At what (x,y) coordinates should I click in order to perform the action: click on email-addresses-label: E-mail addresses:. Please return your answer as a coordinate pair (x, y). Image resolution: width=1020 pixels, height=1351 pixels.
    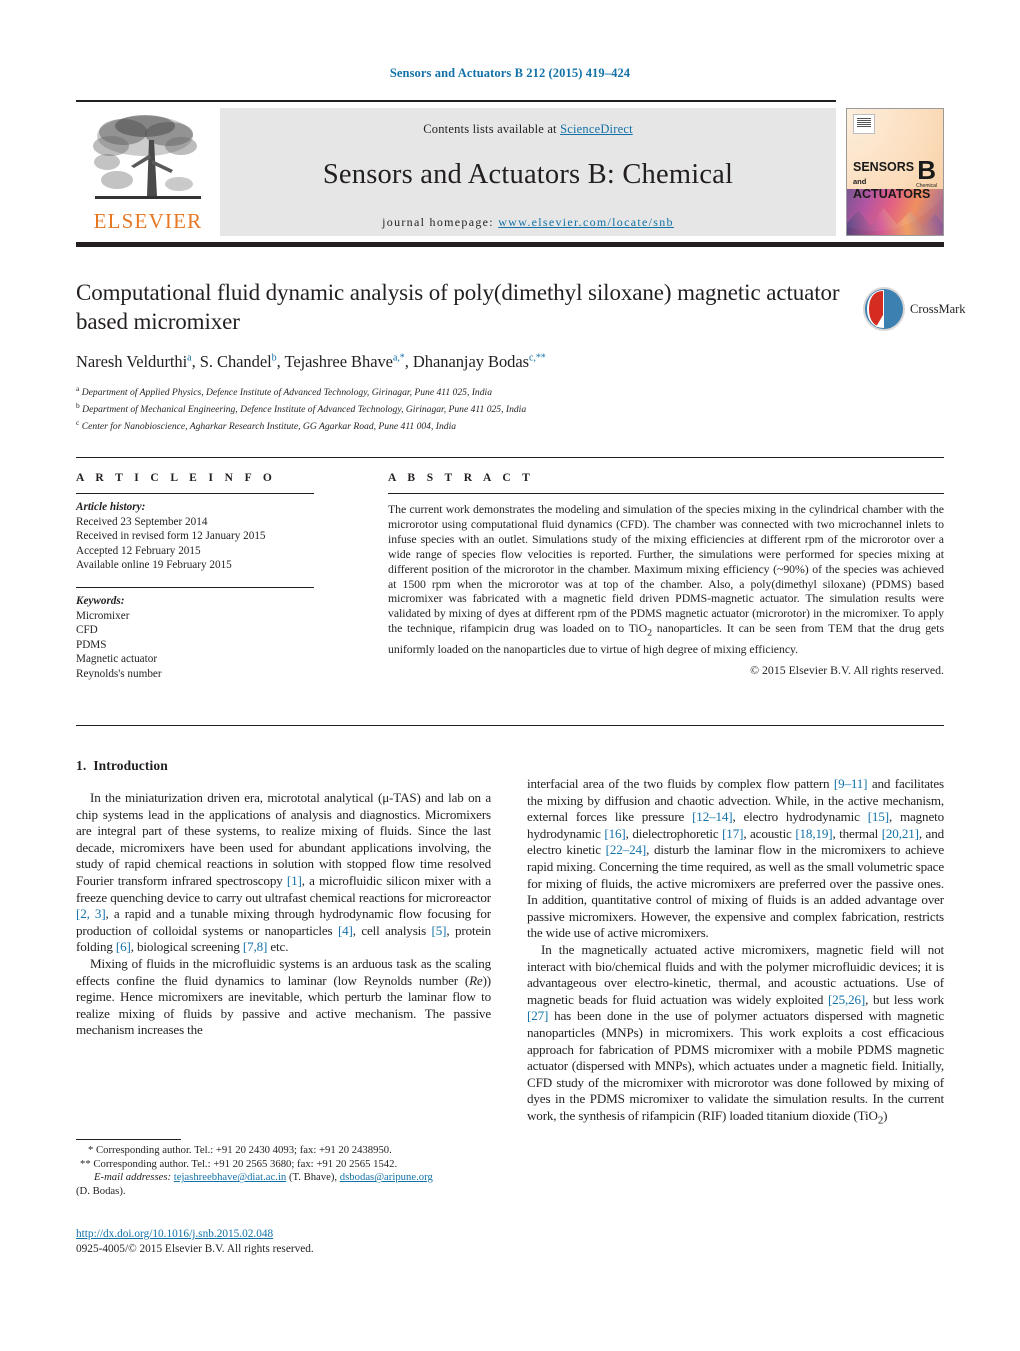
    Looking at the image, I should click on (133, 1177).